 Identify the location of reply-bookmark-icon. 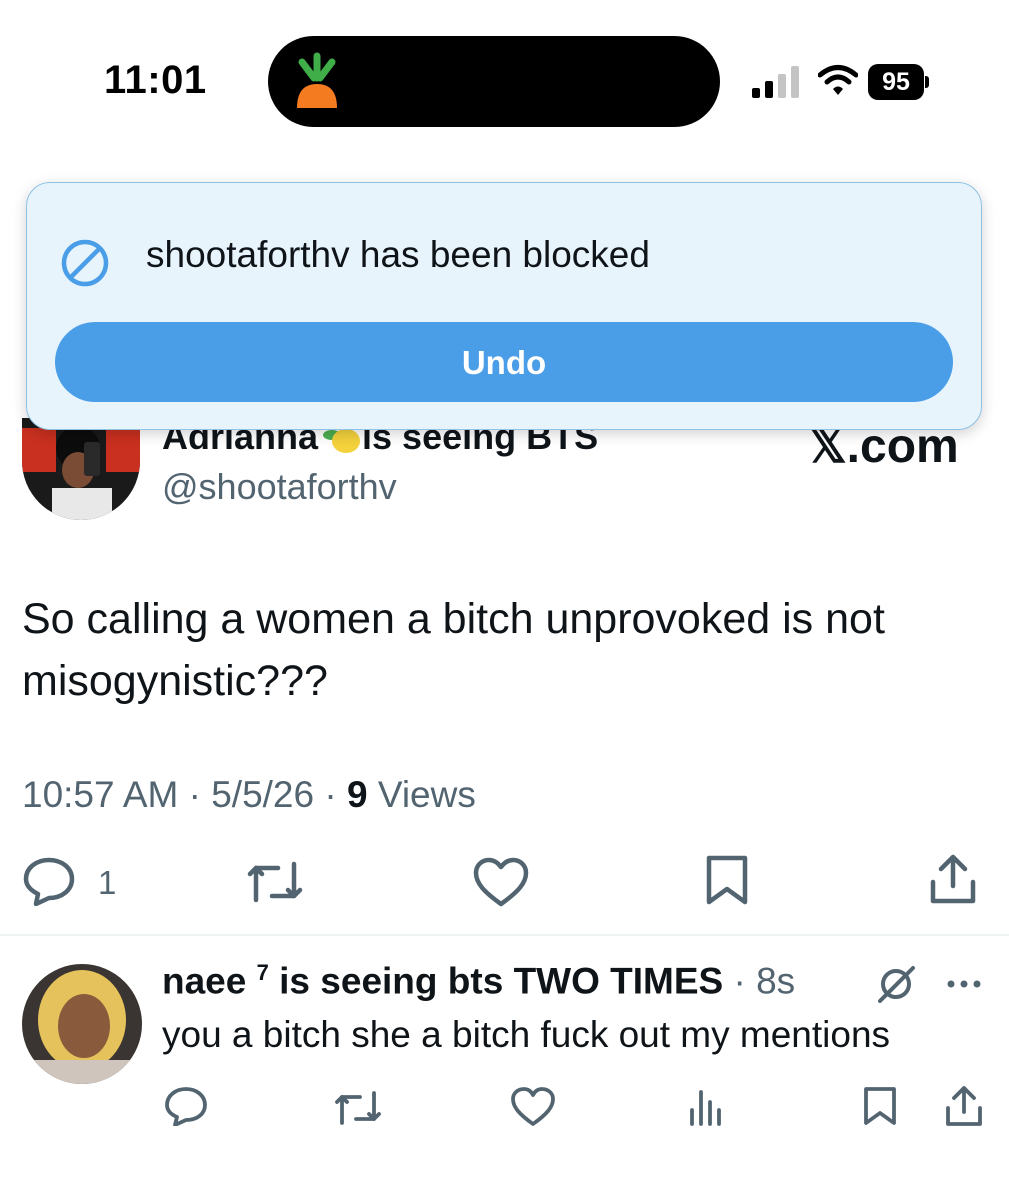
(880, 1106).